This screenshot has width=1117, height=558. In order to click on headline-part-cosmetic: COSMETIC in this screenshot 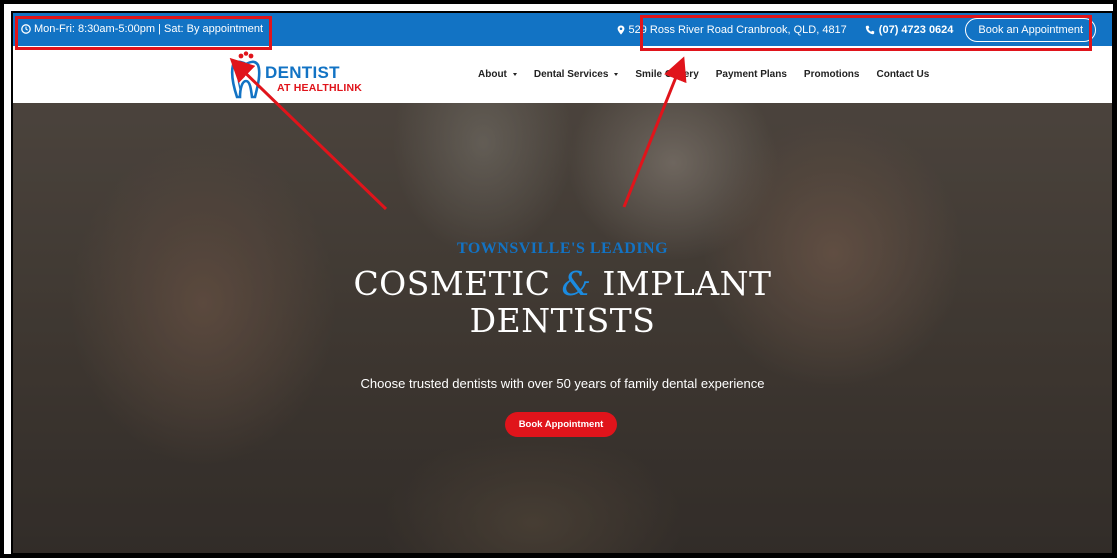, I will do `click(457, 283)`.